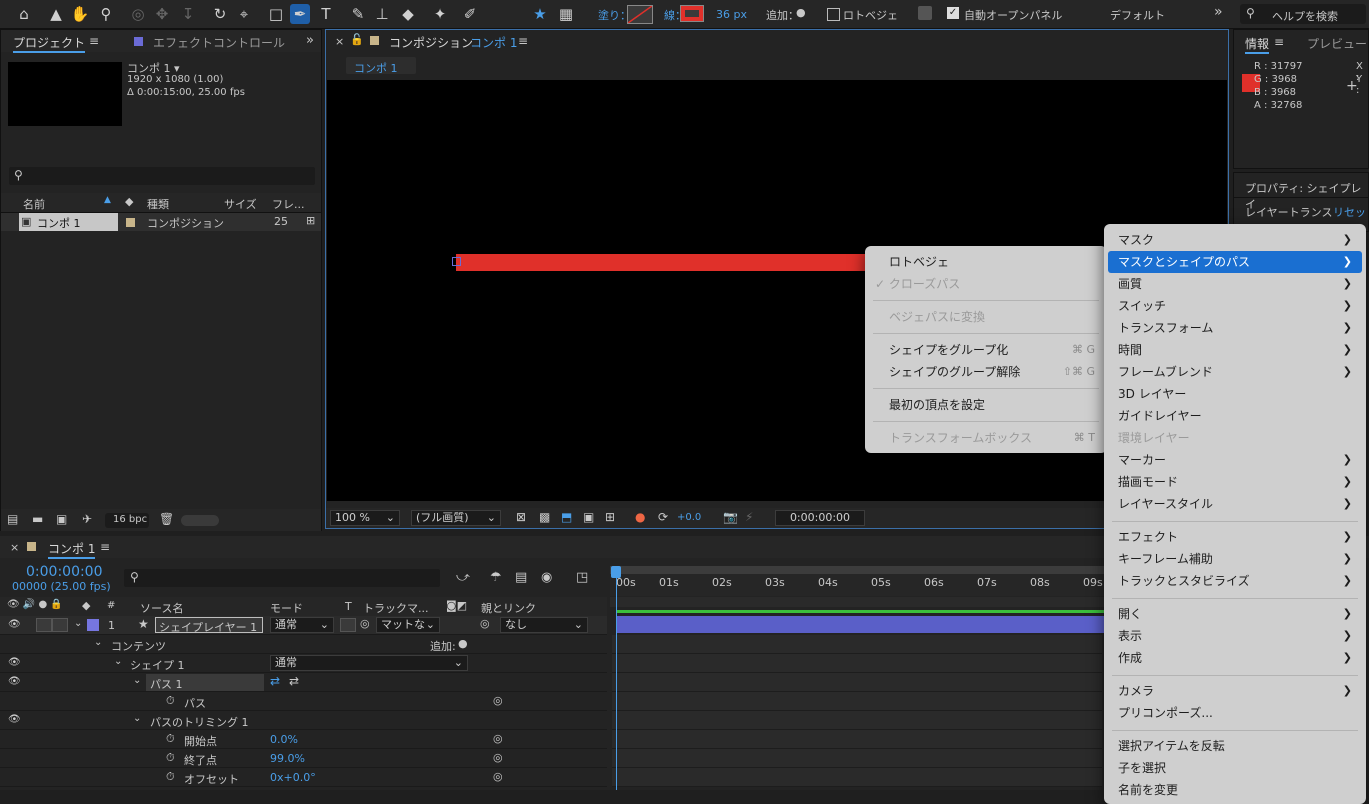  What do you see at coordinates (860, 624) in the screenshot?
I see `layer-duration-bar` at bounding box center [860, 624].